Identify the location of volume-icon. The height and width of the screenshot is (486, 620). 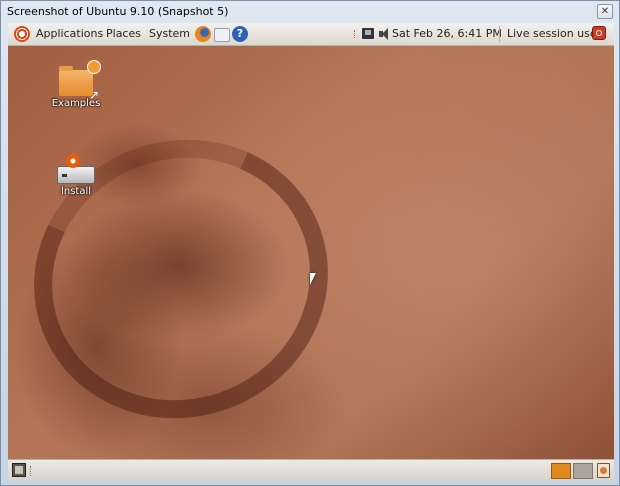
(385, 34).